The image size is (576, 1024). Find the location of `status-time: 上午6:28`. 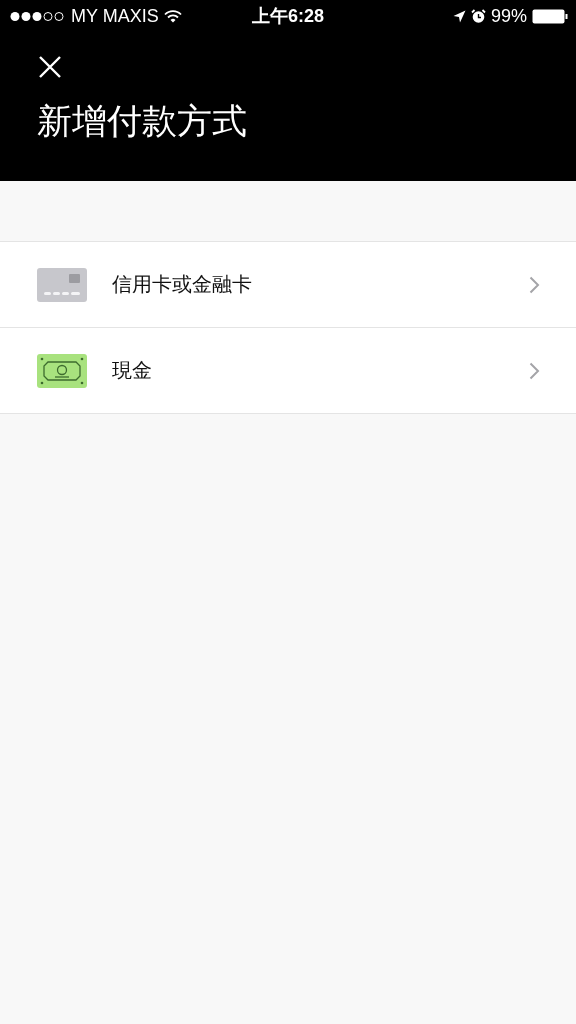

status-time: 上午6:28 is located at coordinates (288, 16).